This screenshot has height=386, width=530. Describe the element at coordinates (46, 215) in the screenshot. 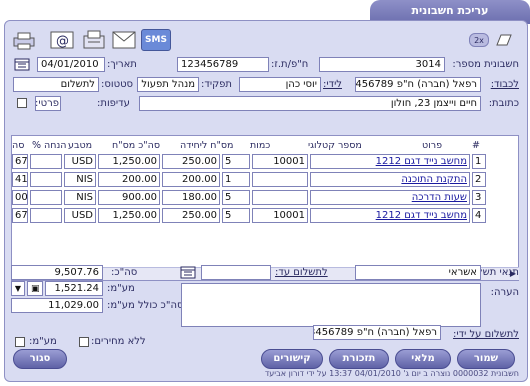

I see `row4-discount` at that location.